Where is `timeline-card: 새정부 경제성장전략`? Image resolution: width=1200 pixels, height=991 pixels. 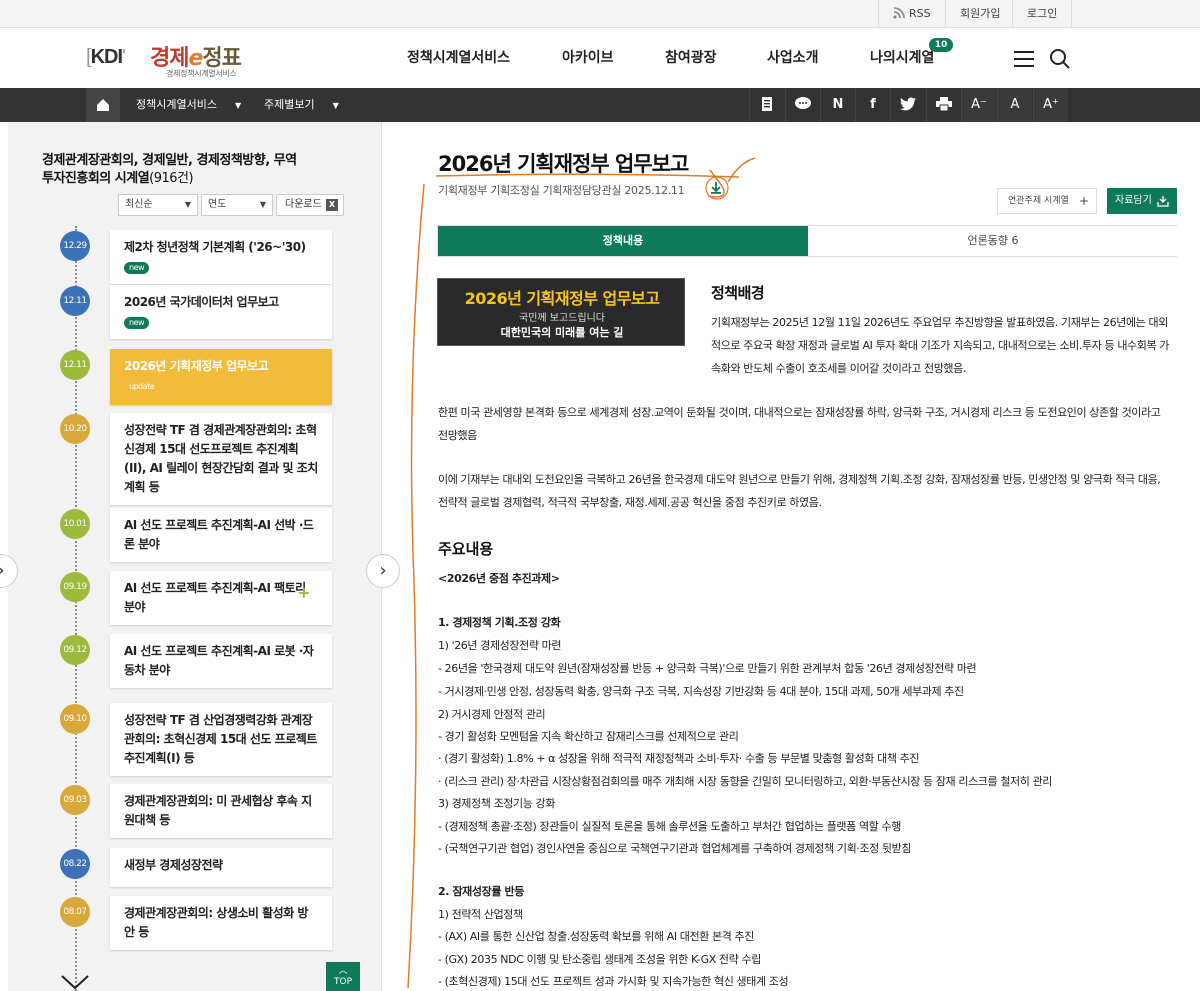
timeline-card: 새정부 경제성장전략 is located at coordinates (221, 867).